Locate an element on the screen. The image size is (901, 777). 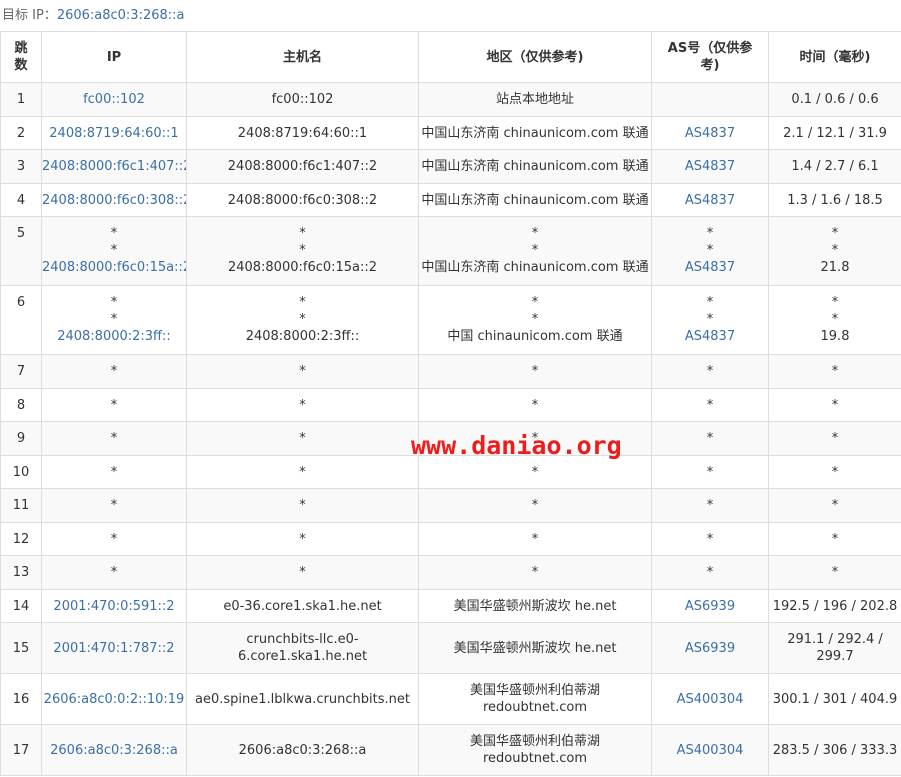
cell-time: 1.4 / 2.7 / 6.1 is located at coordinates (834, 166).